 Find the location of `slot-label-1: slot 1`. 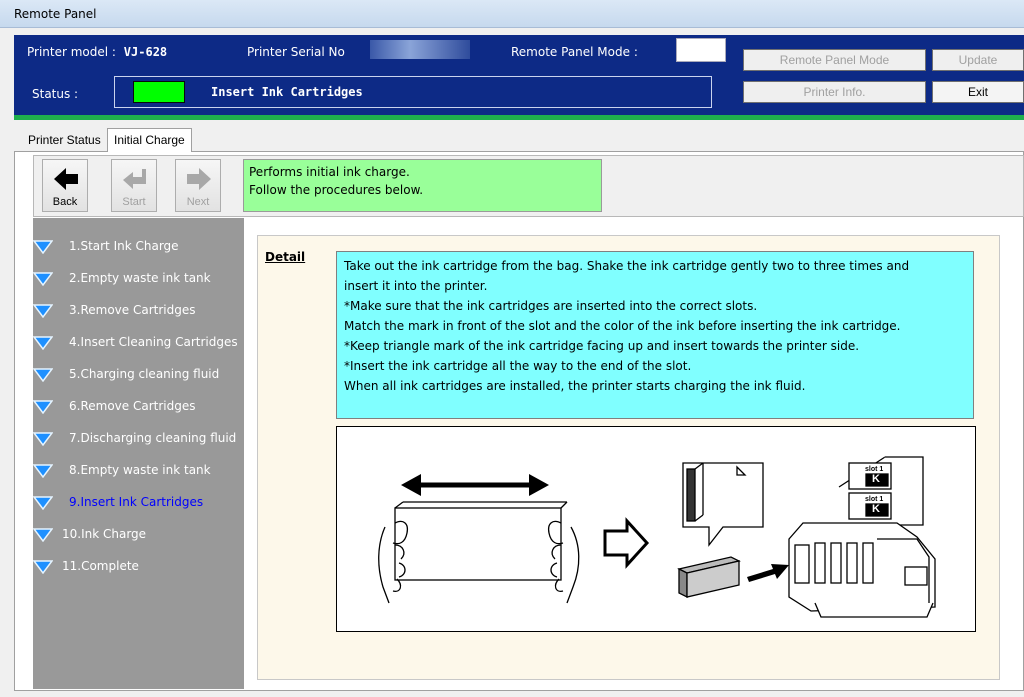

slot-label-1: slot 1 is located at coordinates (874, 469).